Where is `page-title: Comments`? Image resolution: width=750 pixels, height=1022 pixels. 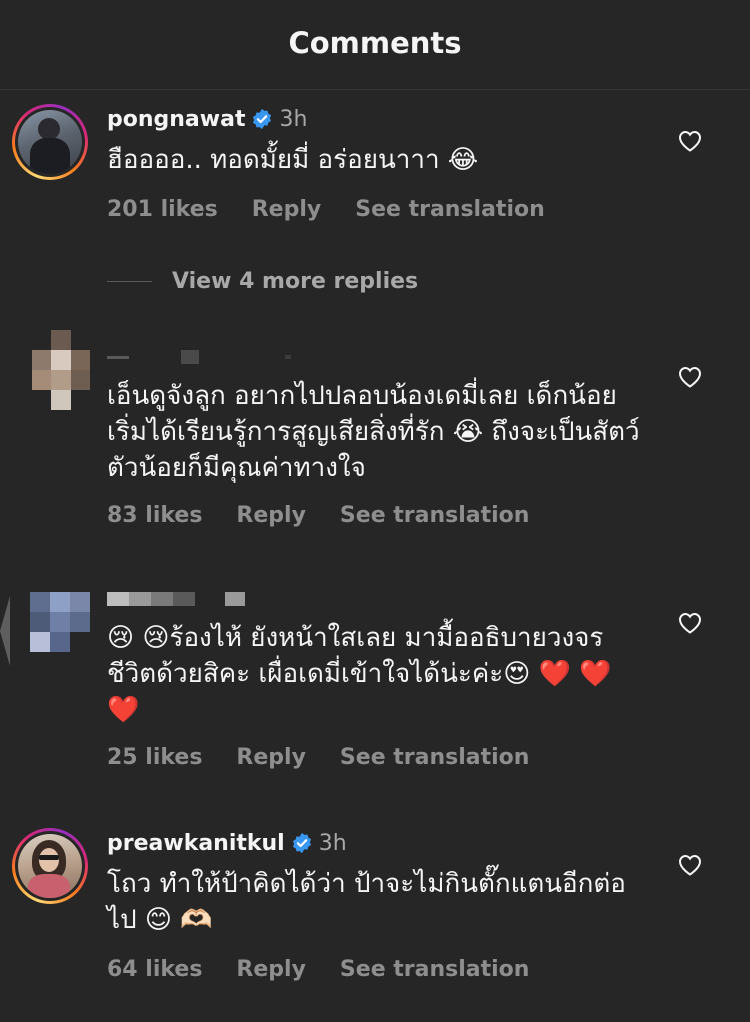
page-title: Comments is located at coordinates (375, 43).